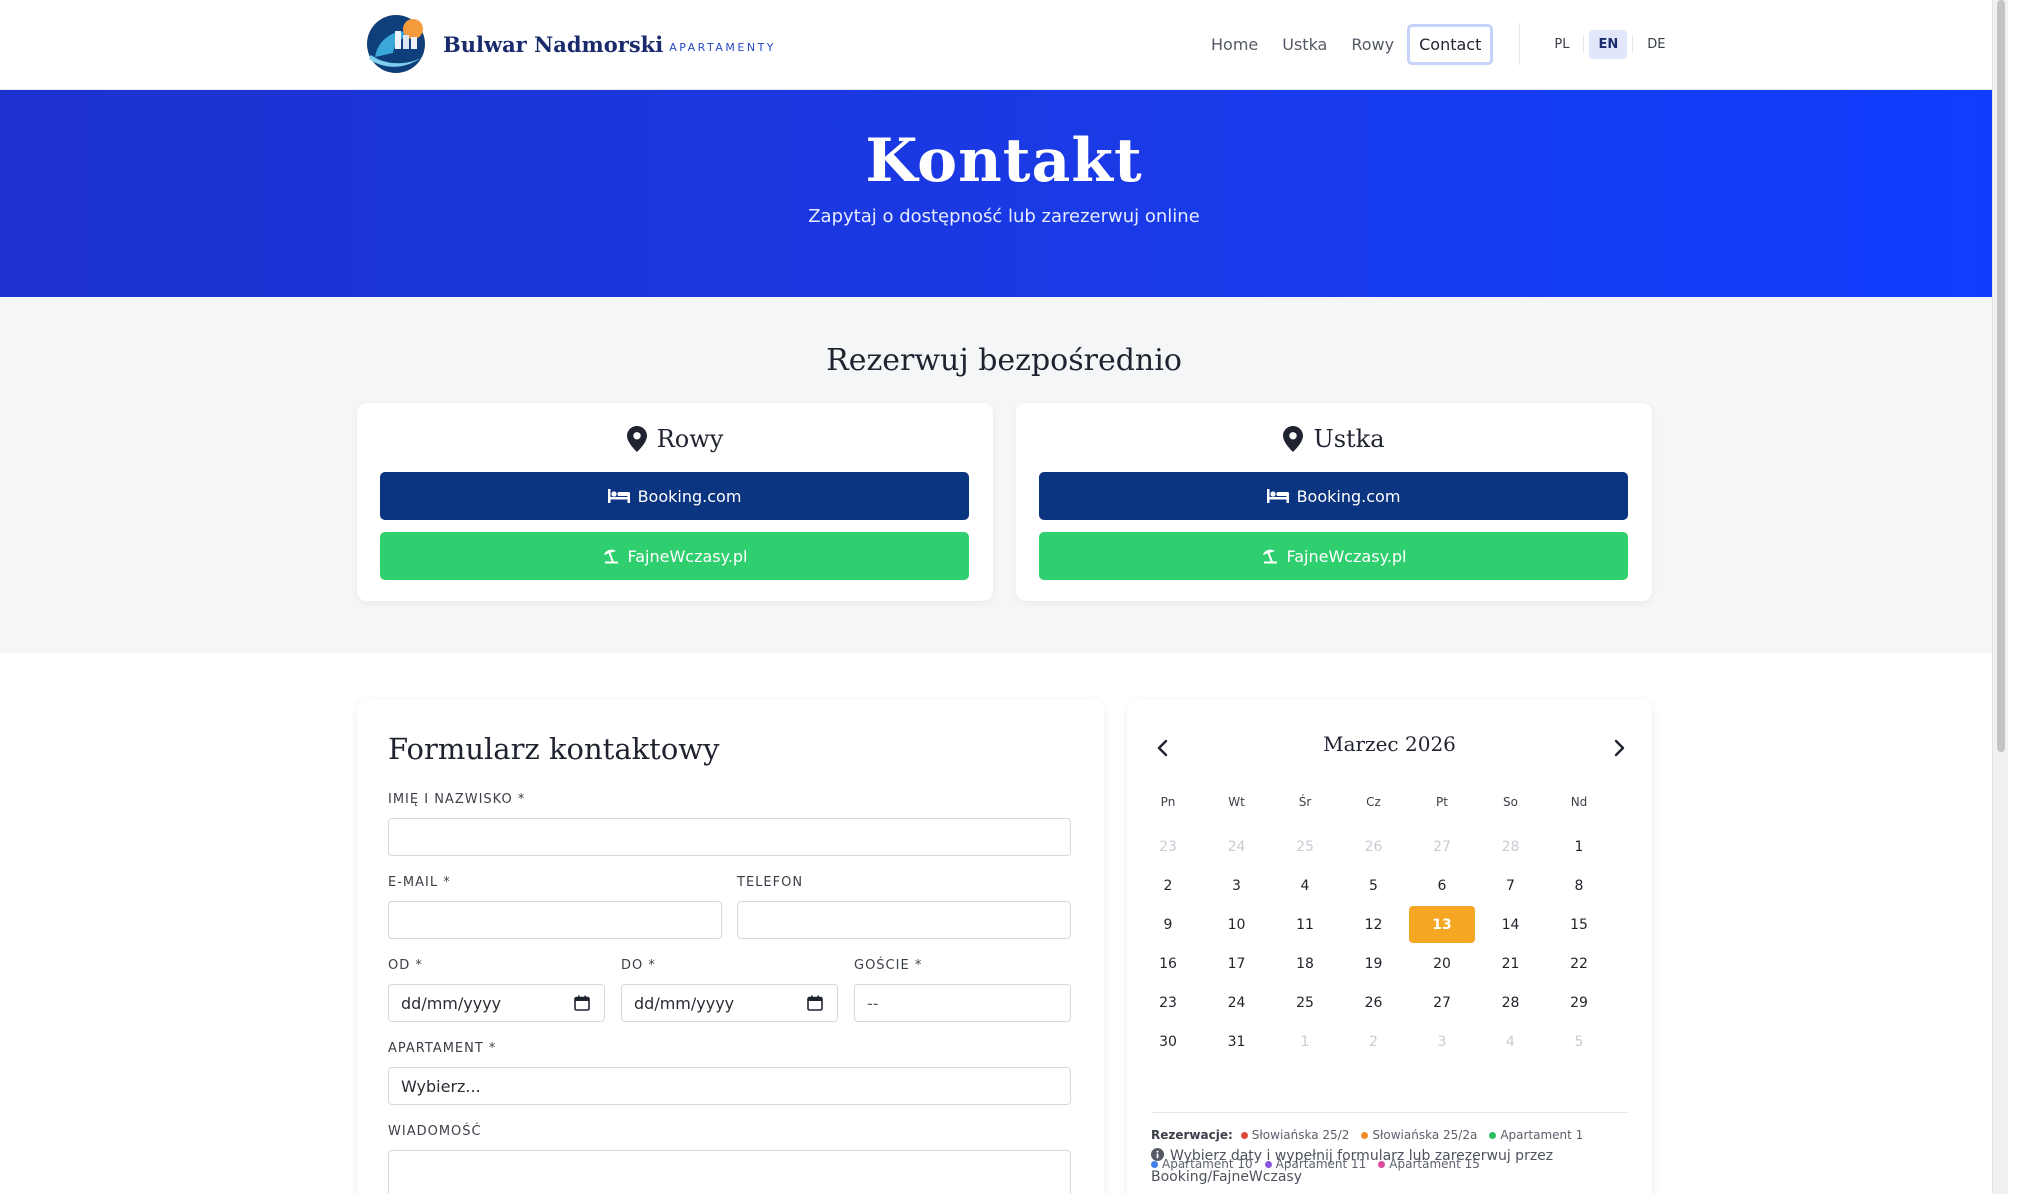  Describe the element at coordinates (1442, 924) in the screenshot. I see `calendar-day: 13` at that location.